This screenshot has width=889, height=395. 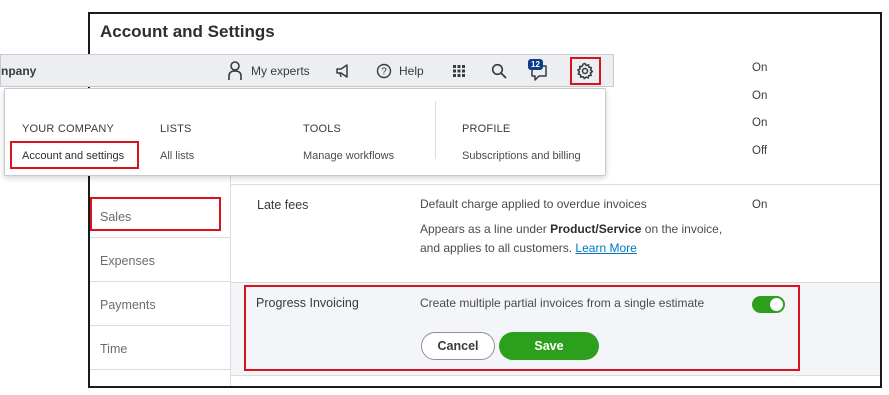 I want to click on menu-item-subscriptions: Subscriptions and billing, so click(x=521, y=156).